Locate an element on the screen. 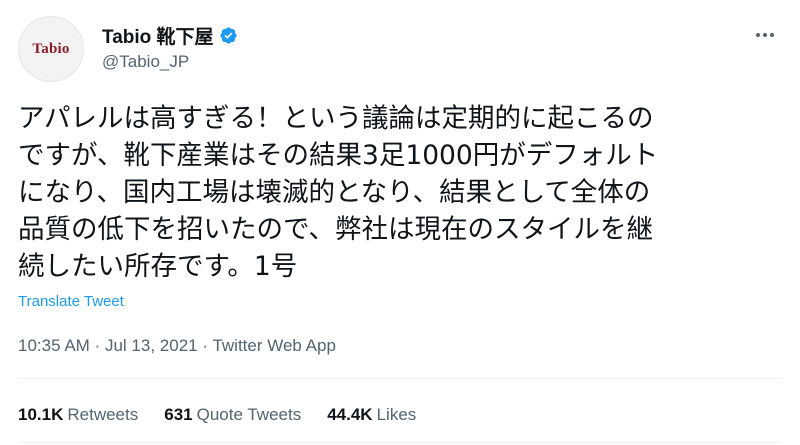 The height and width of the screenshot is (445, 800). tweet-date: Jul 13, 2021 is located at coordinates (151, 345).